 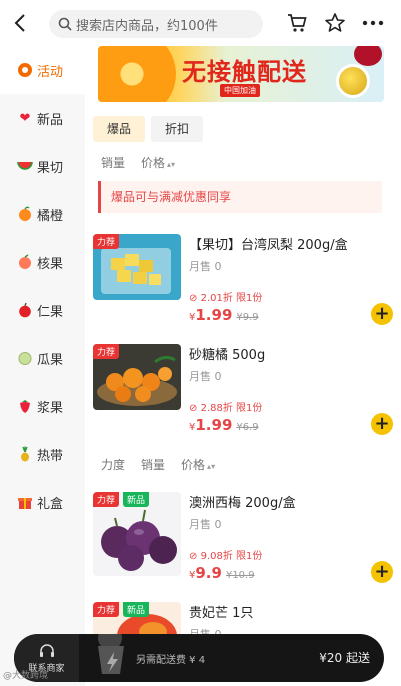 What do you see at coordinates (231, 298) in the screenshot?
I see `discount-text: 2.01折 限1份` at bounding box center [231, 298].